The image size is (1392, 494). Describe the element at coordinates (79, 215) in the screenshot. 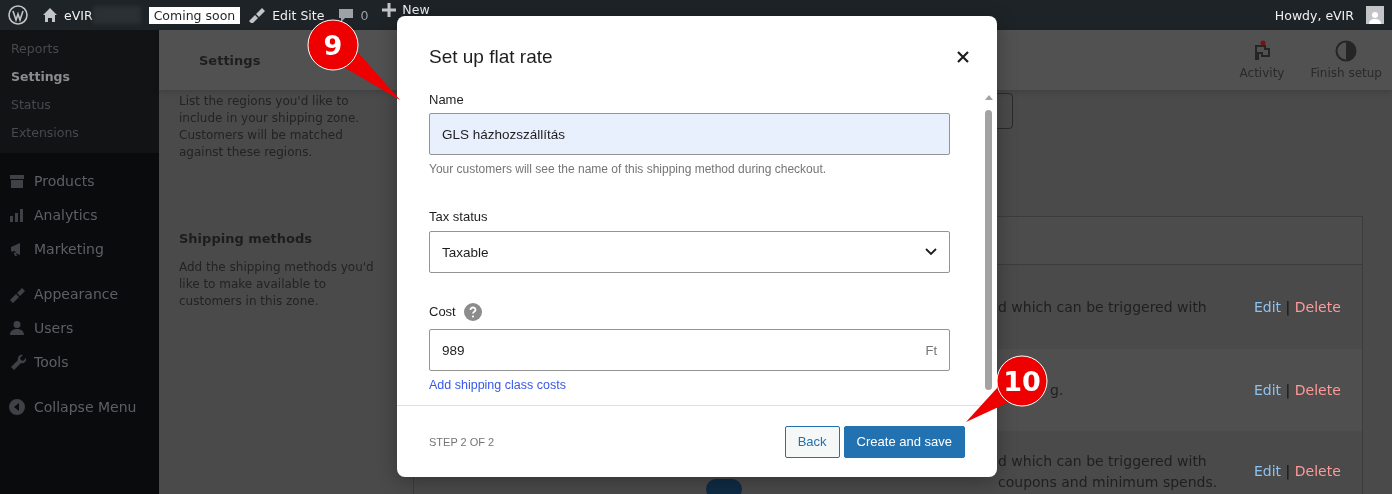

I see `menu-item: Analytics` at that location.